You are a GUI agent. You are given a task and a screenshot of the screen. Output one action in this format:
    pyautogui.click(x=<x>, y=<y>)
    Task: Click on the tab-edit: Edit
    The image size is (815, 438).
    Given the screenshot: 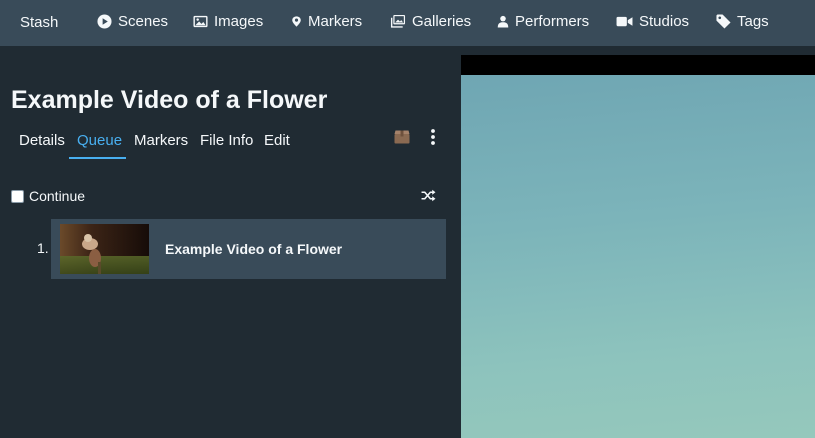 What is the action you would take?
    pyautogui.click(x=277, y=140)
    